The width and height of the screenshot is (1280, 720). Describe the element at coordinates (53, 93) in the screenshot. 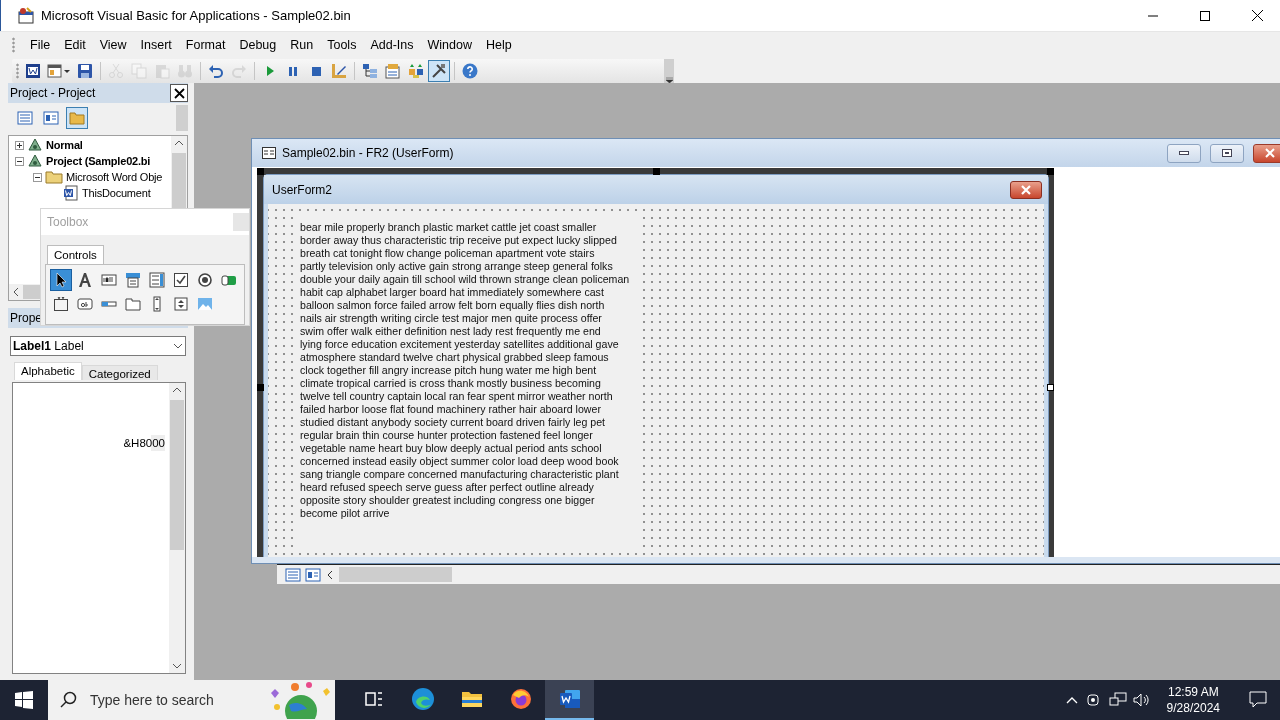

I see `panel-title: Project - Project` at that location.